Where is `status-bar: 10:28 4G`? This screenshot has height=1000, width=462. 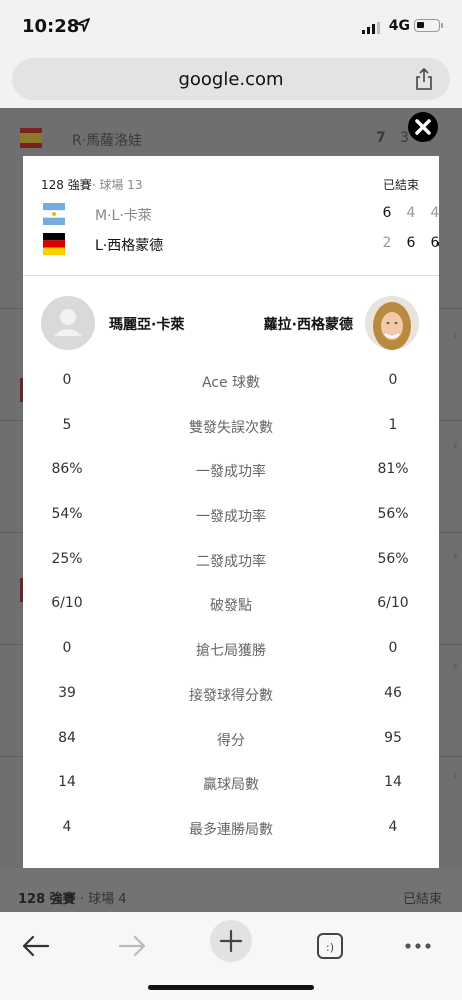
status-bar: 10:28 4G is located at coordinates (231, 27).